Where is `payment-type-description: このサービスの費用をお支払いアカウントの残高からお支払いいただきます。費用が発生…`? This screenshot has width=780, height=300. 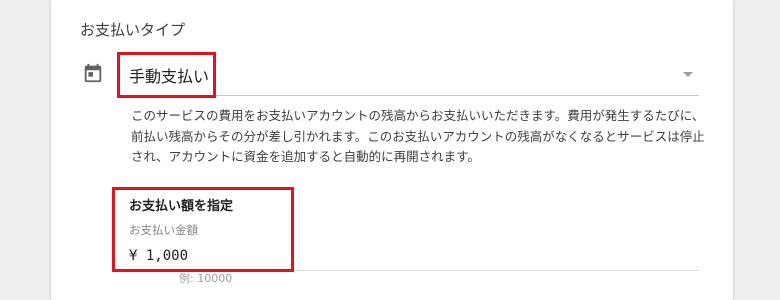 payment-type-description: このサービスの費用をお支払いアカウントの残高からお支払いいただきます。費用が発生… is located at coordinates (418, 136).